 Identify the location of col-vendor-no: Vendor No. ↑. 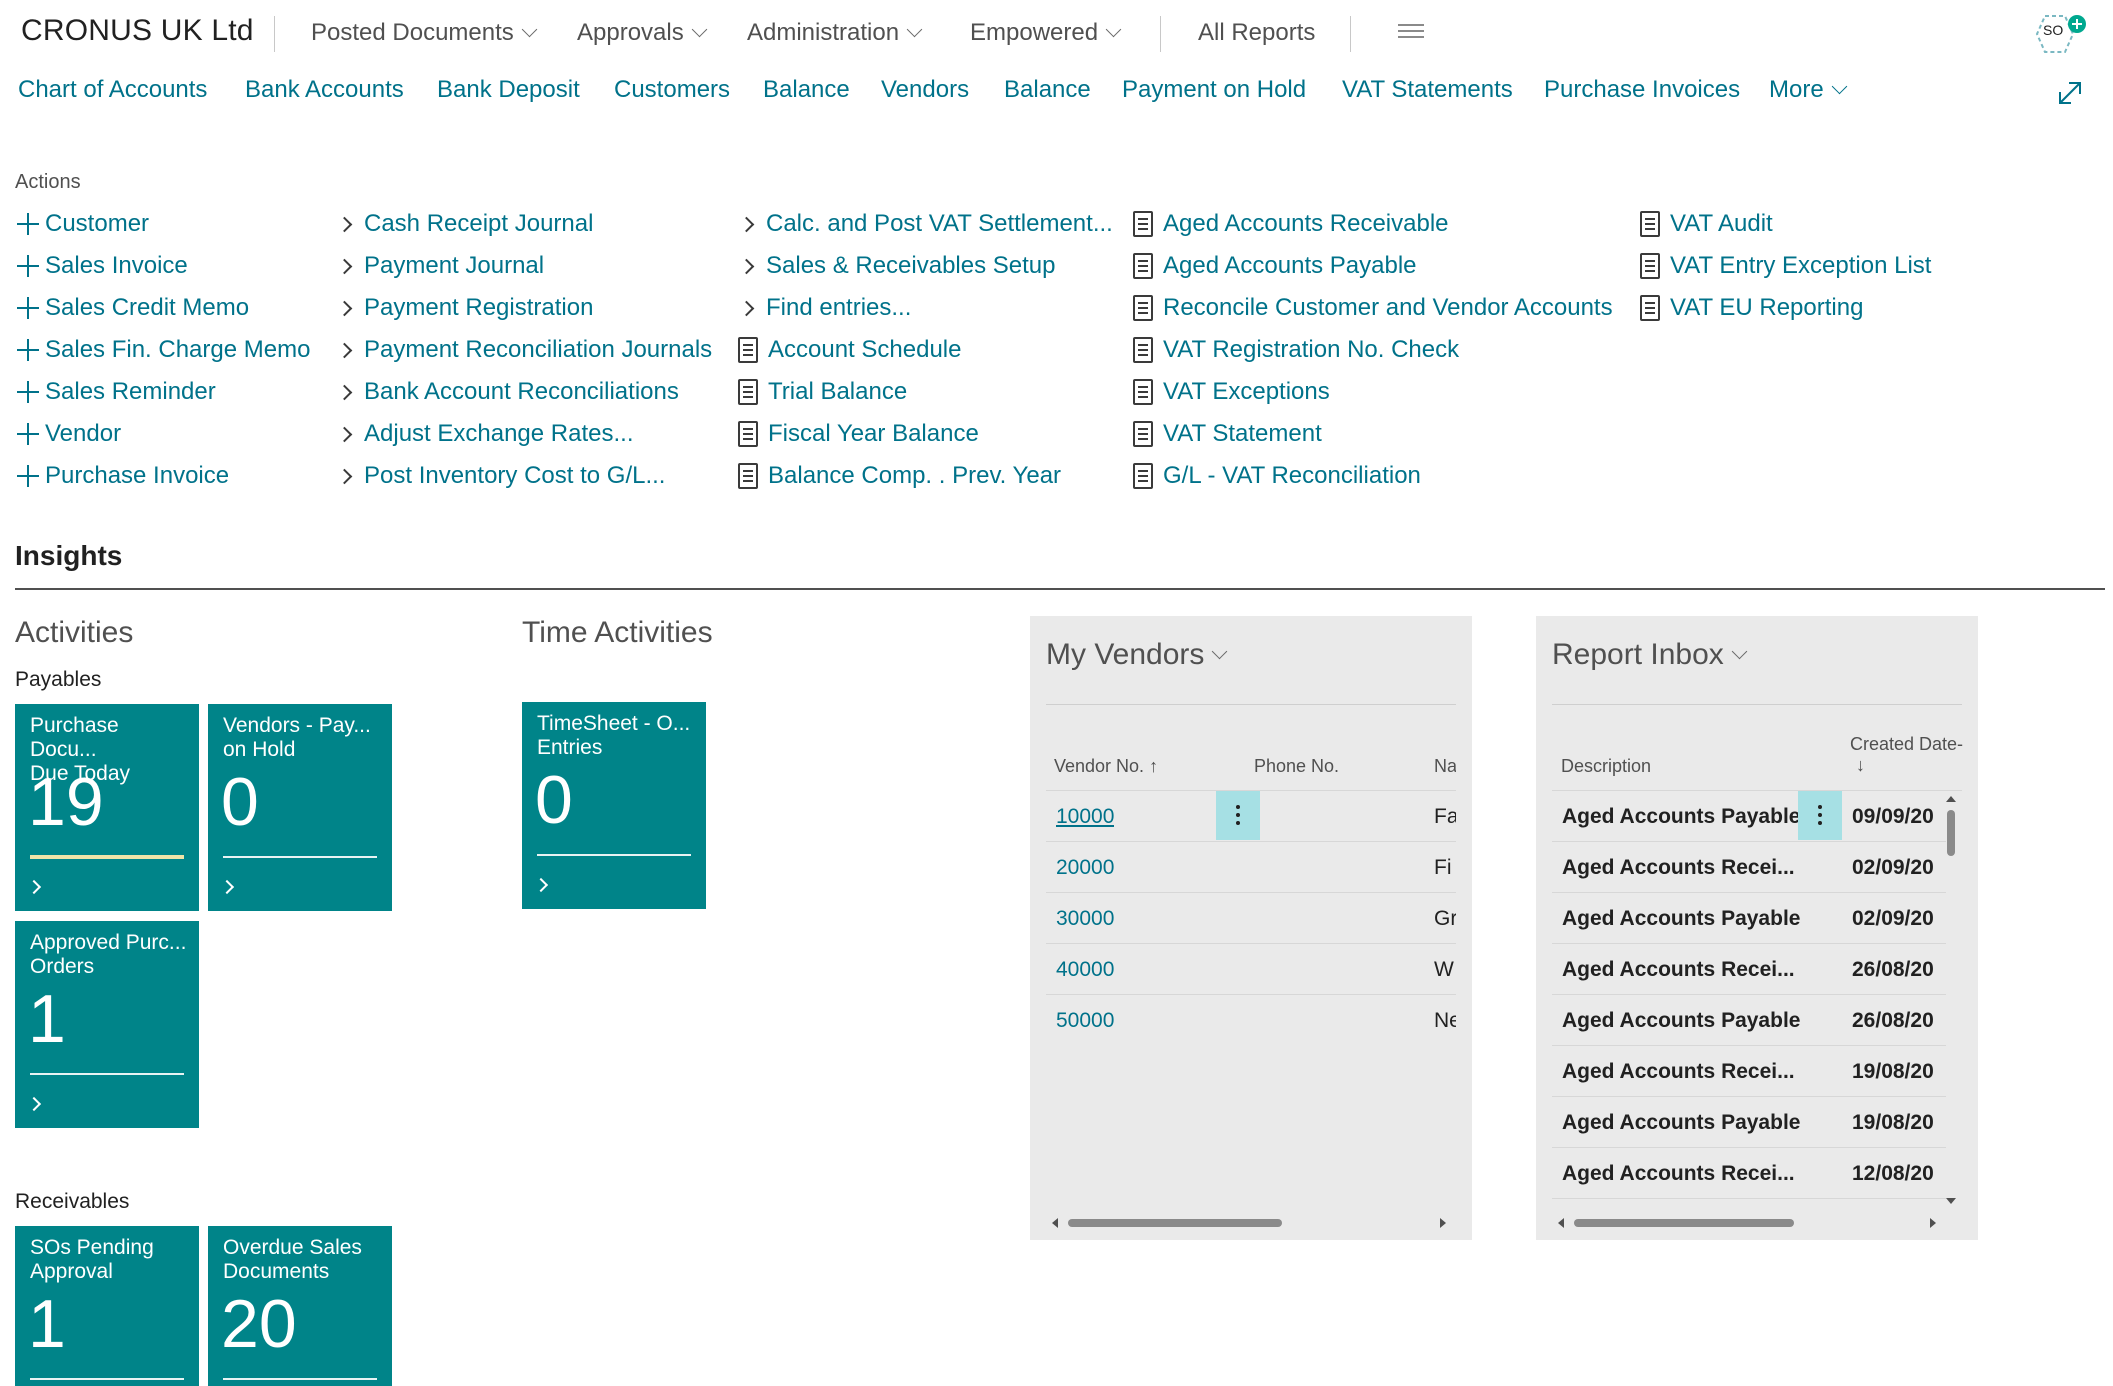
(1106, 766).